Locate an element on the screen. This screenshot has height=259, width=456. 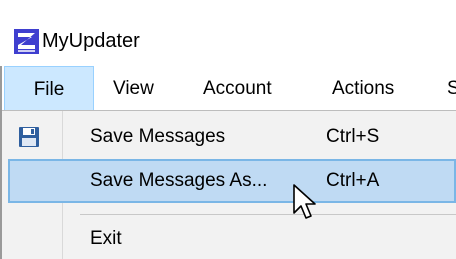
menu-separator is located at coordinates (268, 214).